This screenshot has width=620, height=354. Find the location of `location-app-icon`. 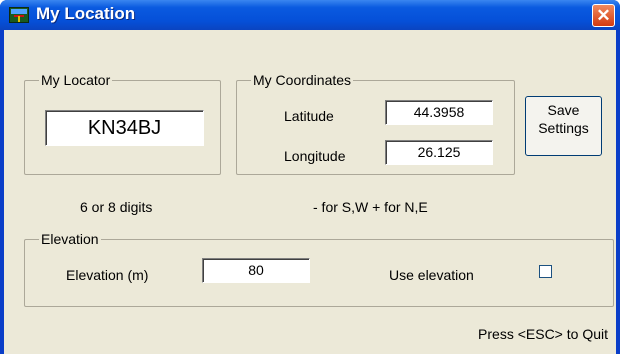

location-app-icon is located at coordinates (19, 15).